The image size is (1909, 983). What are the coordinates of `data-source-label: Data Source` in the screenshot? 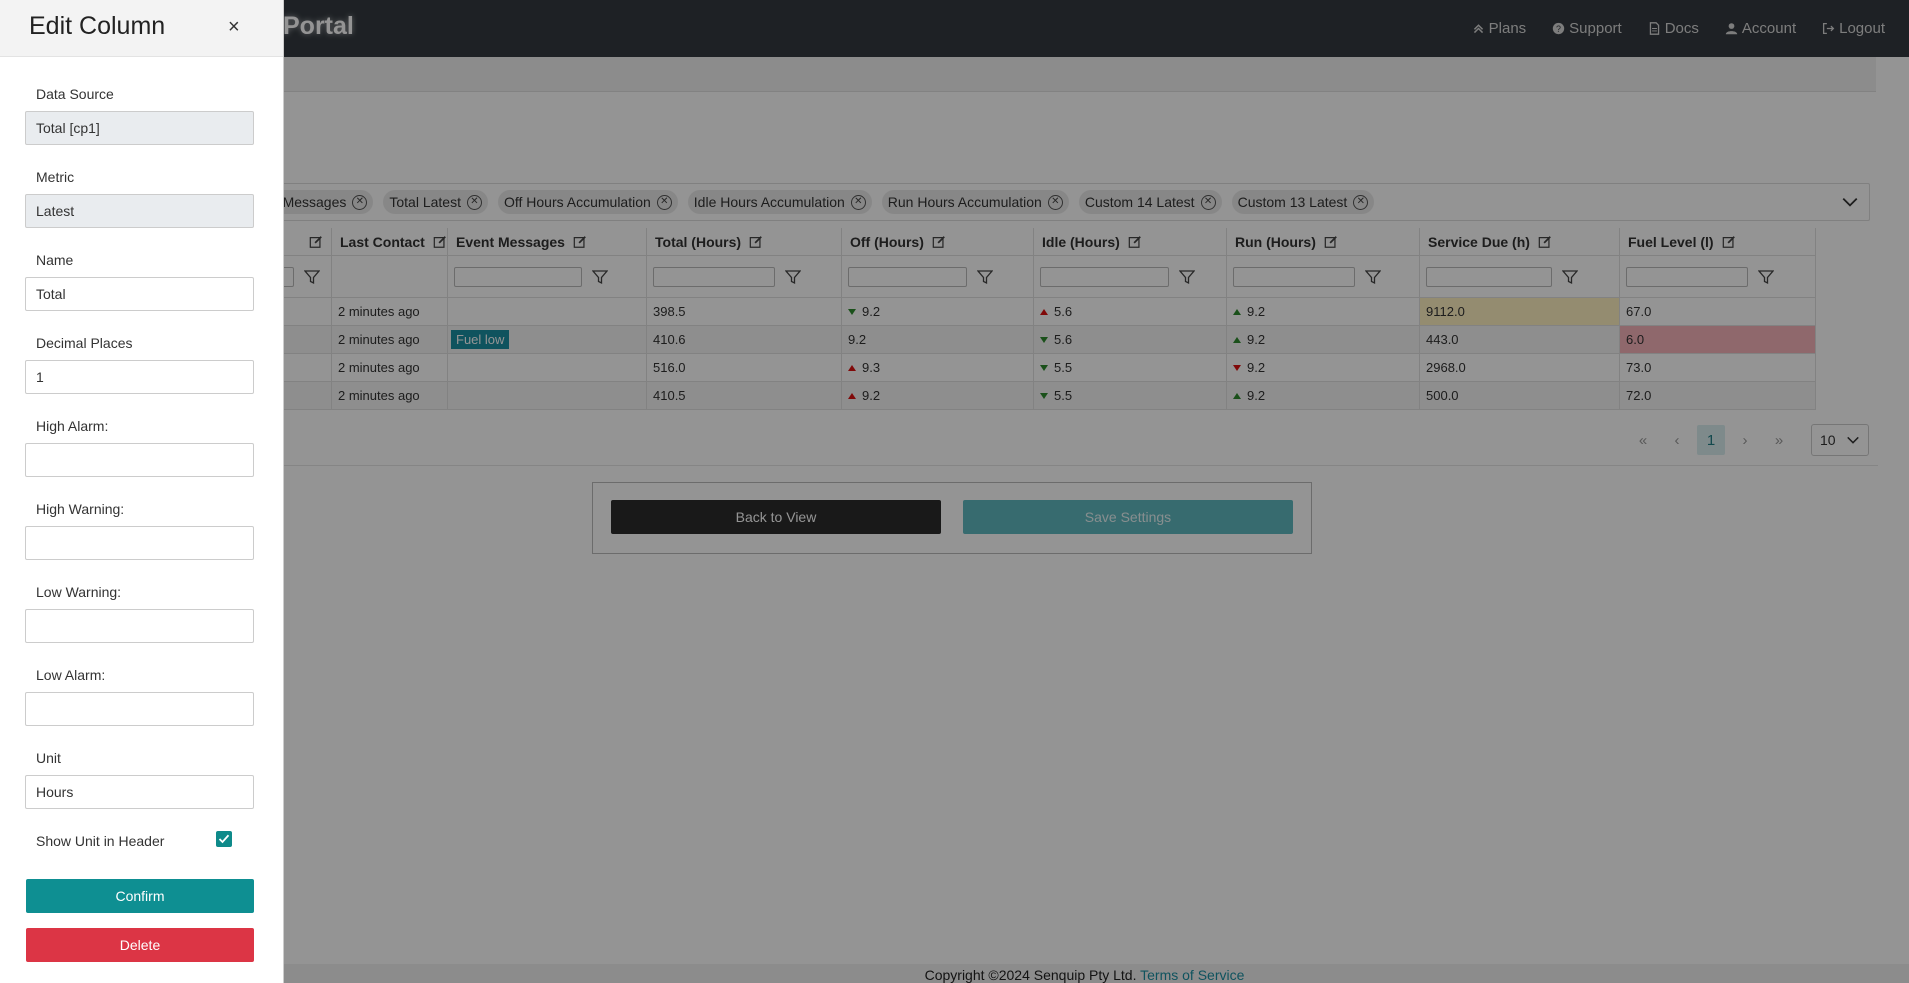 It's located at (75, 94).